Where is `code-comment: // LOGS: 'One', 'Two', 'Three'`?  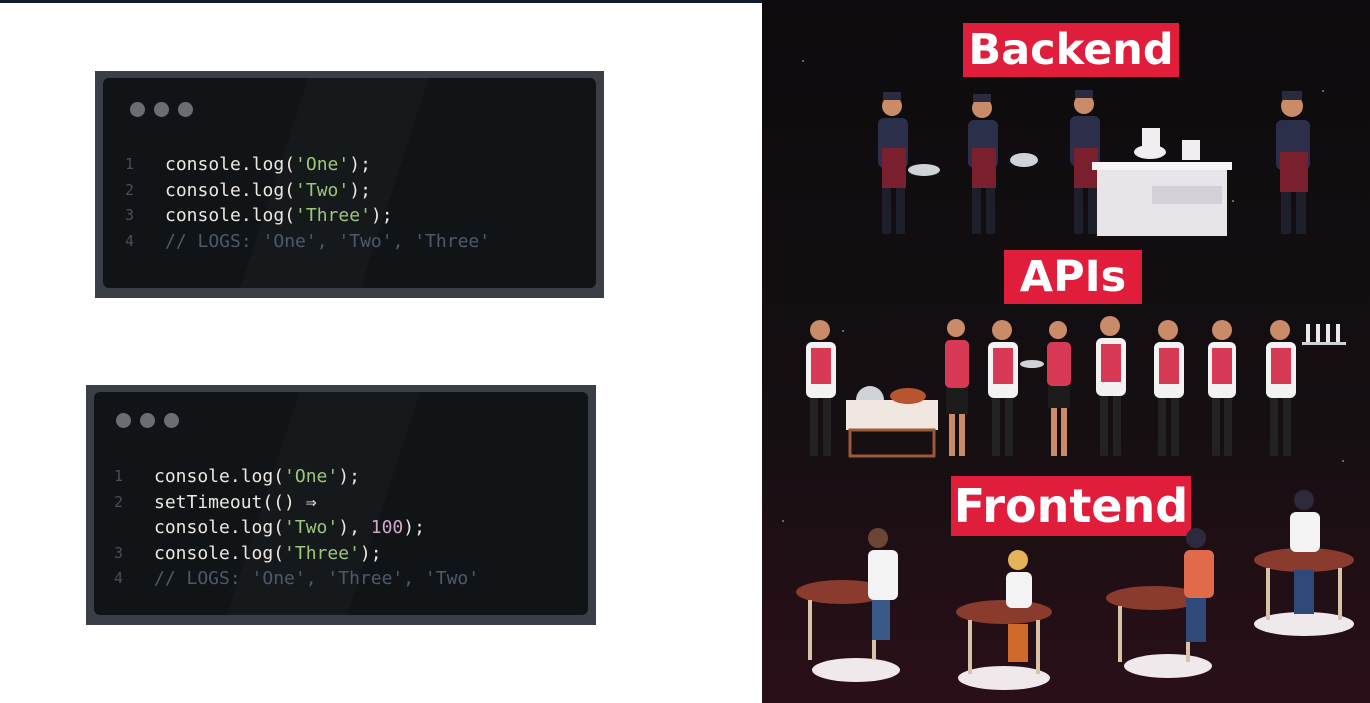 code-comment: // LOGS: 'One', 'Two', 'Three' is located at coordinates (328, 241).